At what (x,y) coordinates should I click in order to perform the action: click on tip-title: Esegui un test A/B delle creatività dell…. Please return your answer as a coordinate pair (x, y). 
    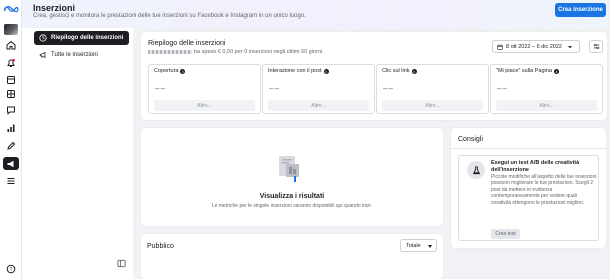
    Looking at the image, I should click on (535, 166).